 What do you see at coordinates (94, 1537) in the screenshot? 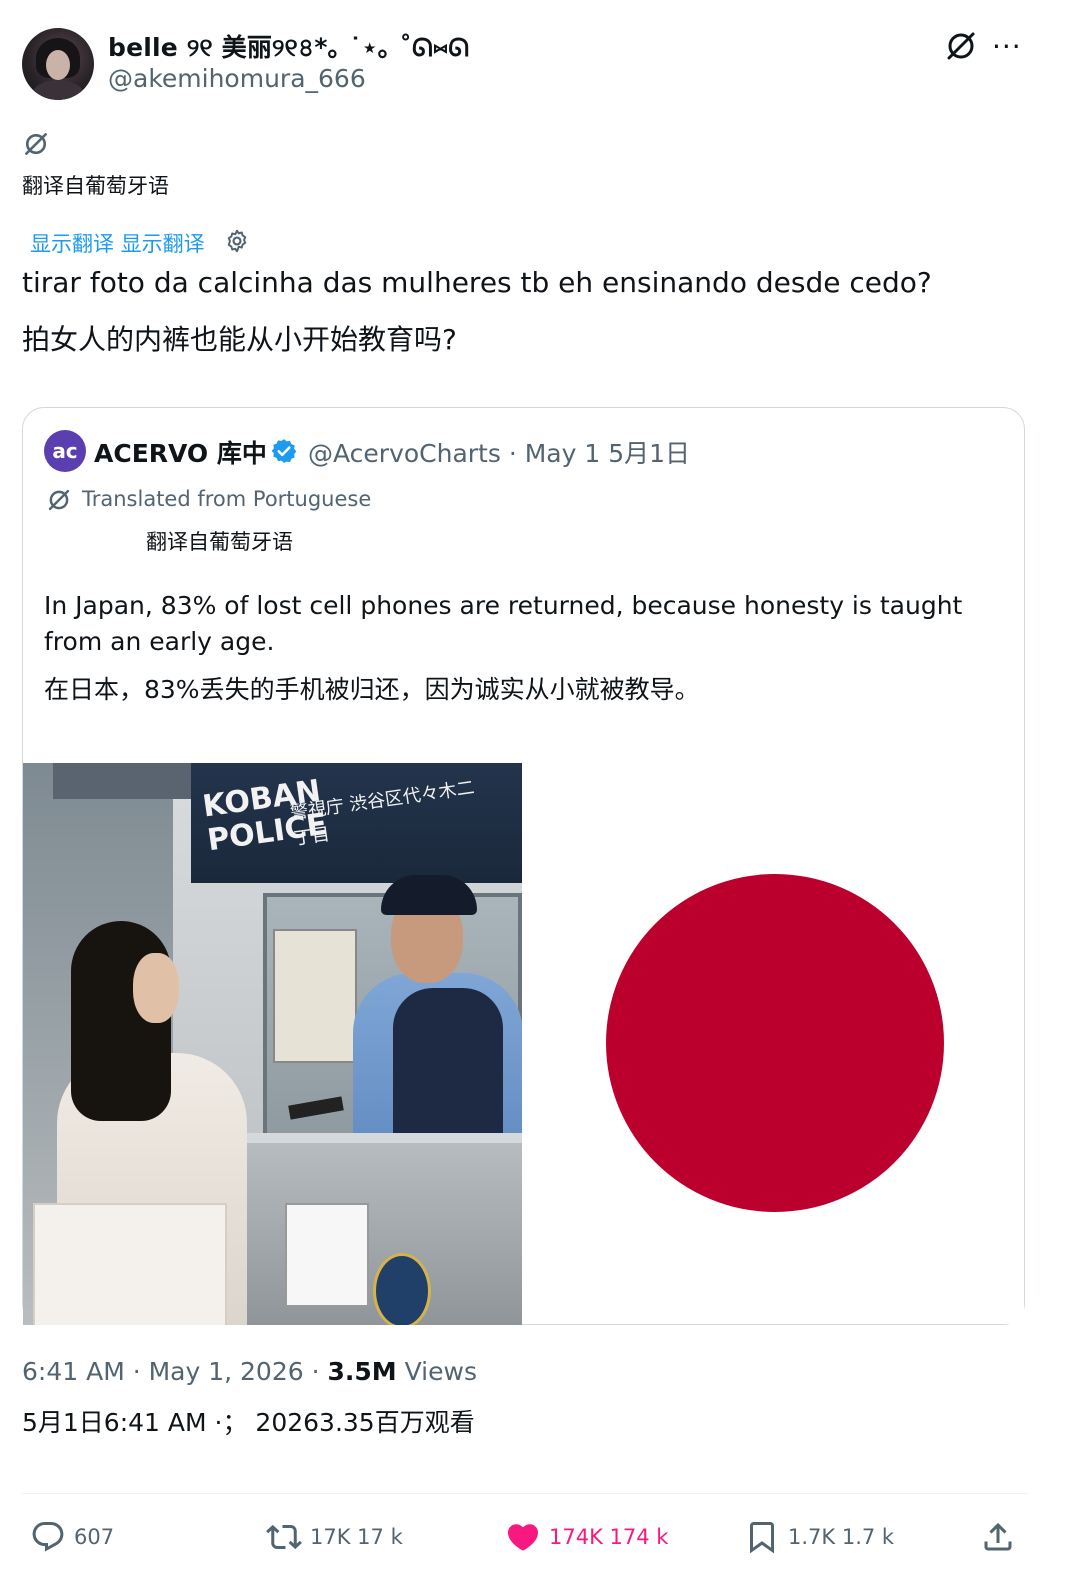
I see `reply-count: 607` at bounding box center [94, 1537].